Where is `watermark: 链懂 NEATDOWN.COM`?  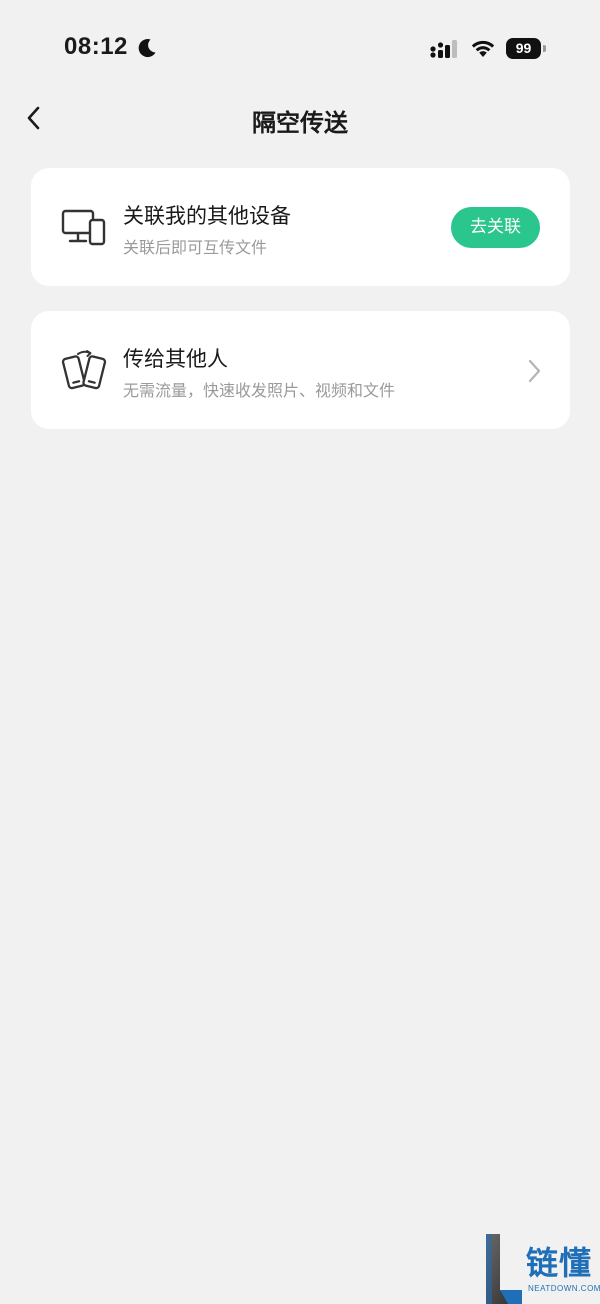 watermark: 链懂 NEATDOWN.COM is located at coordinates (543, 1269).